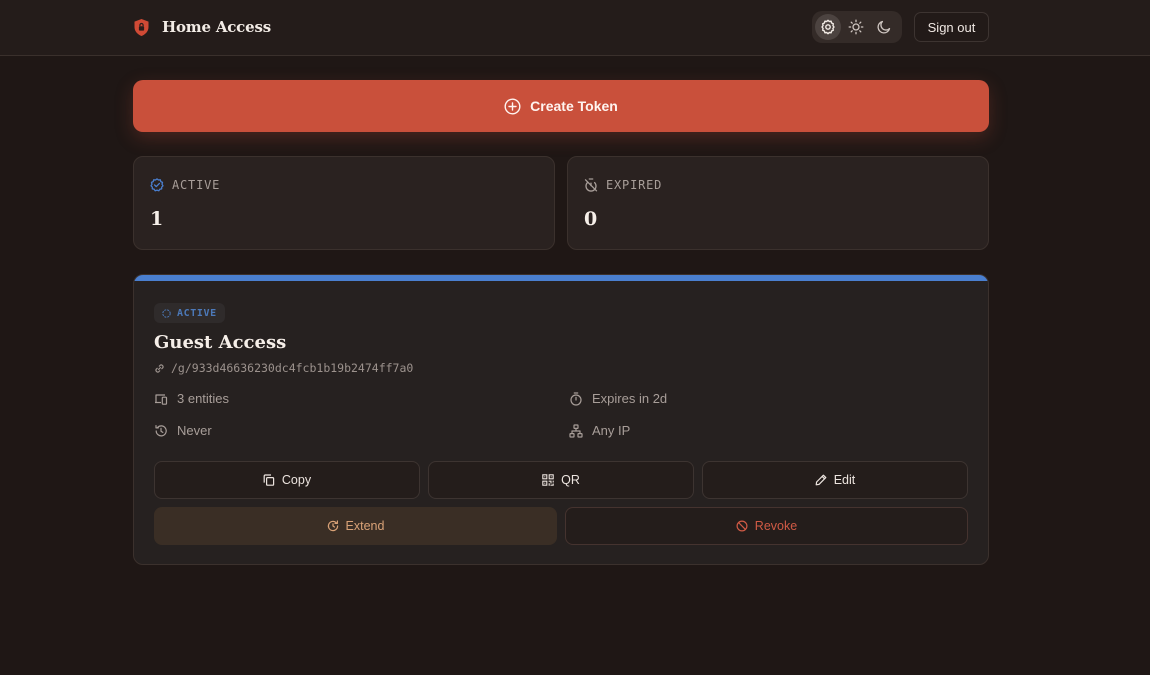 This screenshot has width=1150, height=675. What do you see at coordinates (561, 278) in the screenshot?
I see `status-color-bar` at bounding box center [561, 278].